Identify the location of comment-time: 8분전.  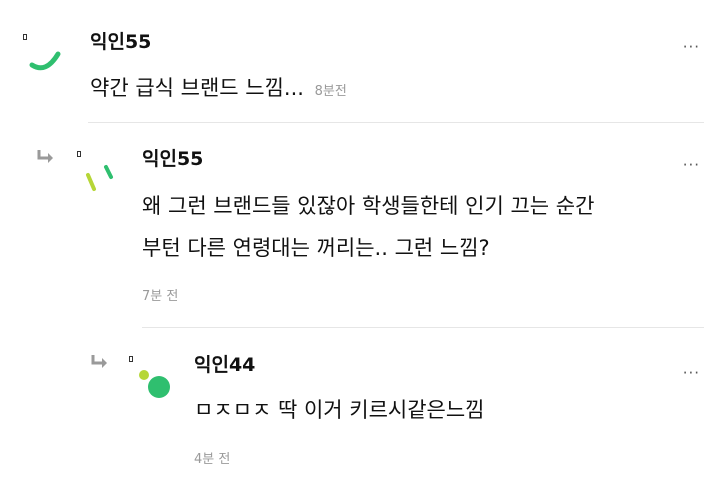
(330, 91).